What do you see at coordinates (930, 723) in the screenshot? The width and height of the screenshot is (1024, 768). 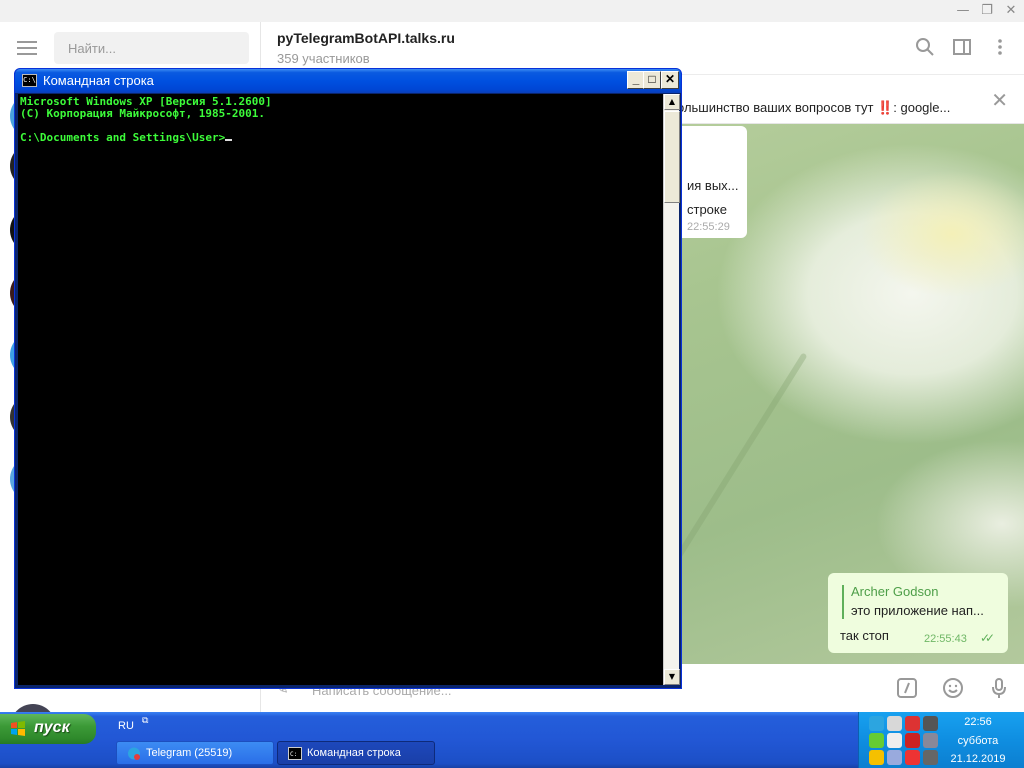 I see `volume-icon` at bounding box center [930, 723].